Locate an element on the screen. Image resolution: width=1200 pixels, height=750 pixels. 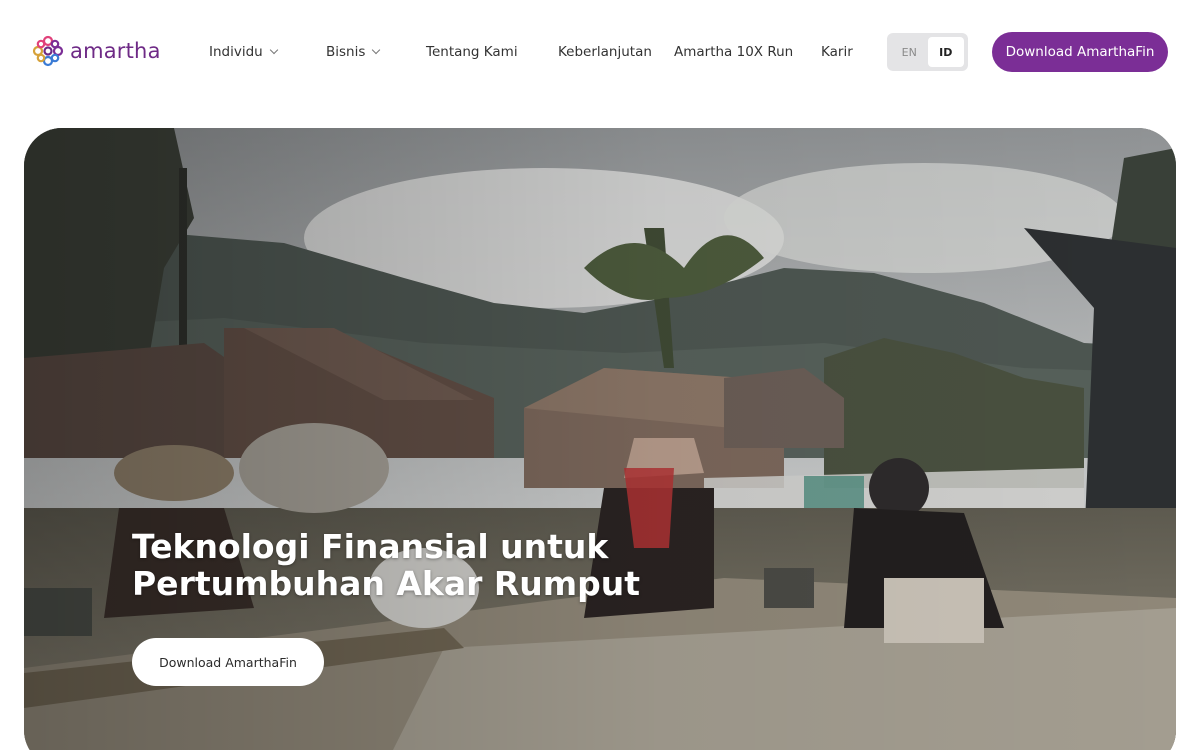
nav-item-label: Bisnis is located at coordinates (346, 52).